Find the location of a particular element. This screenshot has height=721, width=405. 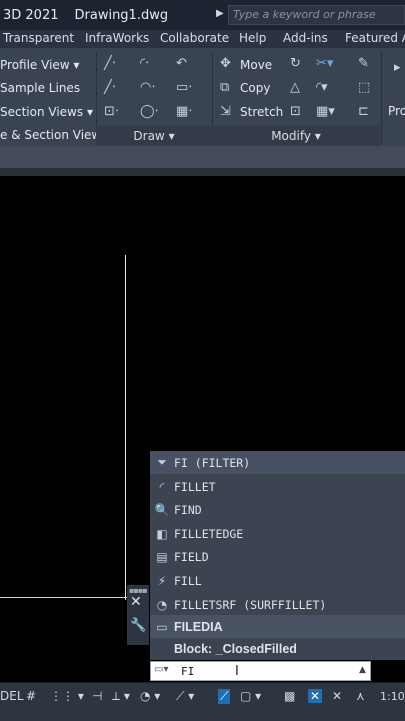

autocomplete-item-filletedge: ◧ FILLETEDGE is located at coordinates (277, 533).